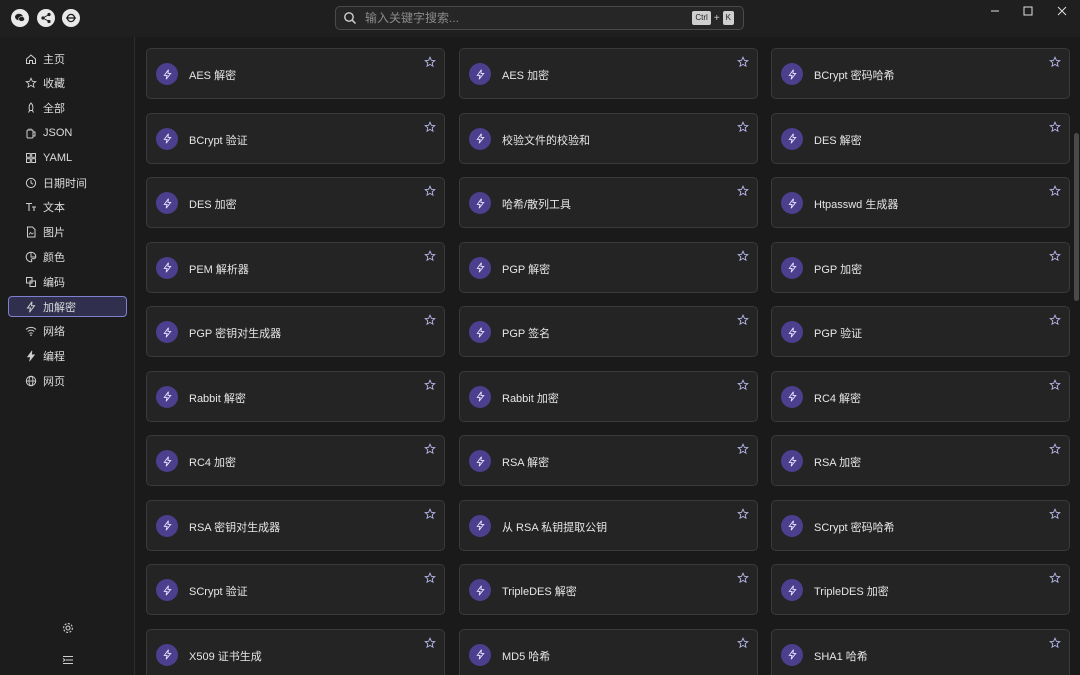 This screenshot has width=1080, height=675. What do you see at coordinates (295, 138) in the screenshot?
I see `tool-card: BCrypt 验证` at bounding box center [295, 138].